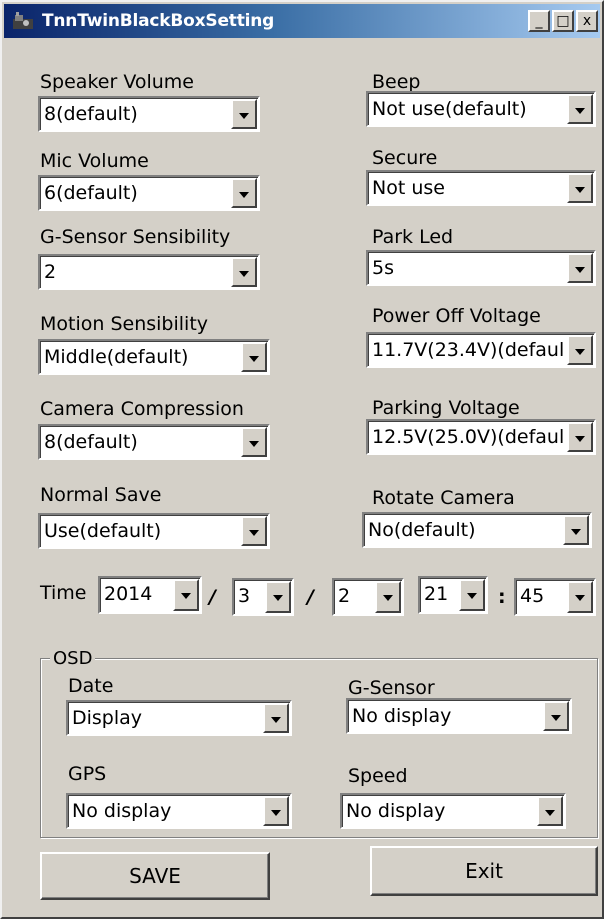  I want to click on maximize-button: □, so click(563, 21).